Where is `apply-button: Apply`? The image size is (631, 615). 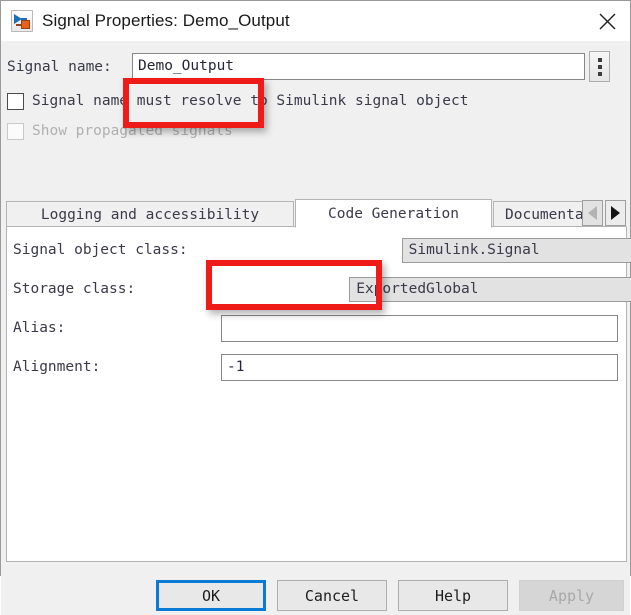
apply-button: Apply is located at coordinates (571, 595).